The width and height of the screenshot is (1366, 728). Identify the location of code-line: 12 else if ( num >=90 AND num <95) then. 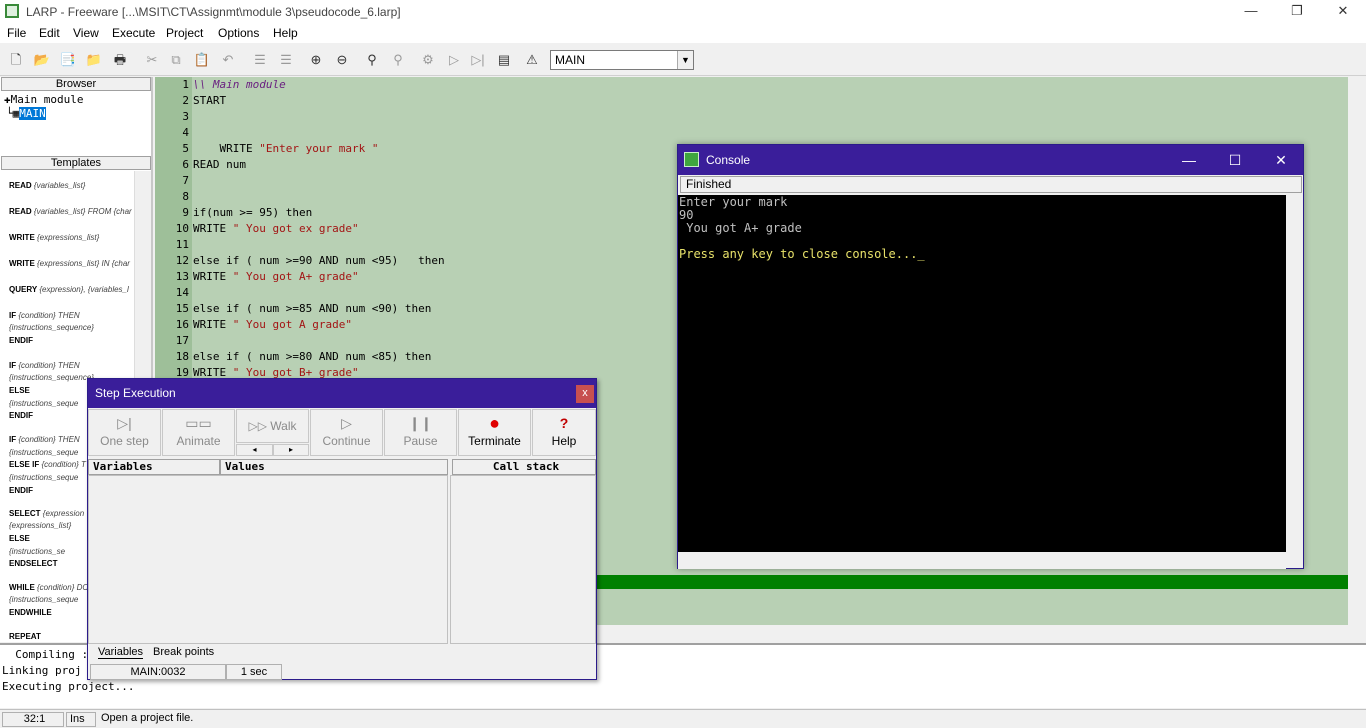
(300, 261).